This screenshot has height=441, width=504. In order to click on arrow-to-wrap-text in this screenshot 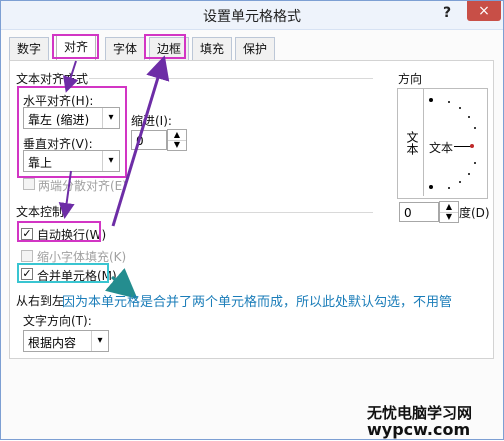, I will do `click(66, 194)`.